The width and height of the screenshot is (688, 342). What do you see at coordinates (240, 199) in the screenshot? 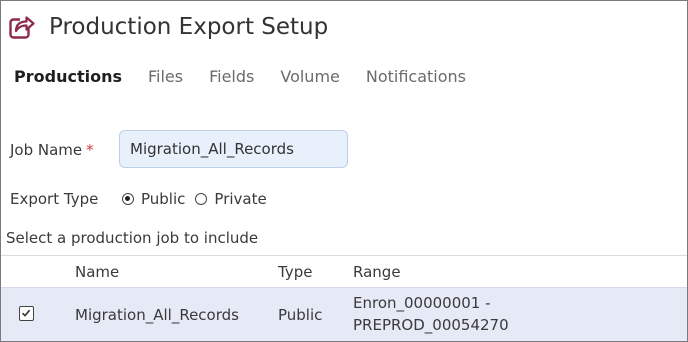
I see `export-type-private-label: Private` at bounding box center [240, 199].